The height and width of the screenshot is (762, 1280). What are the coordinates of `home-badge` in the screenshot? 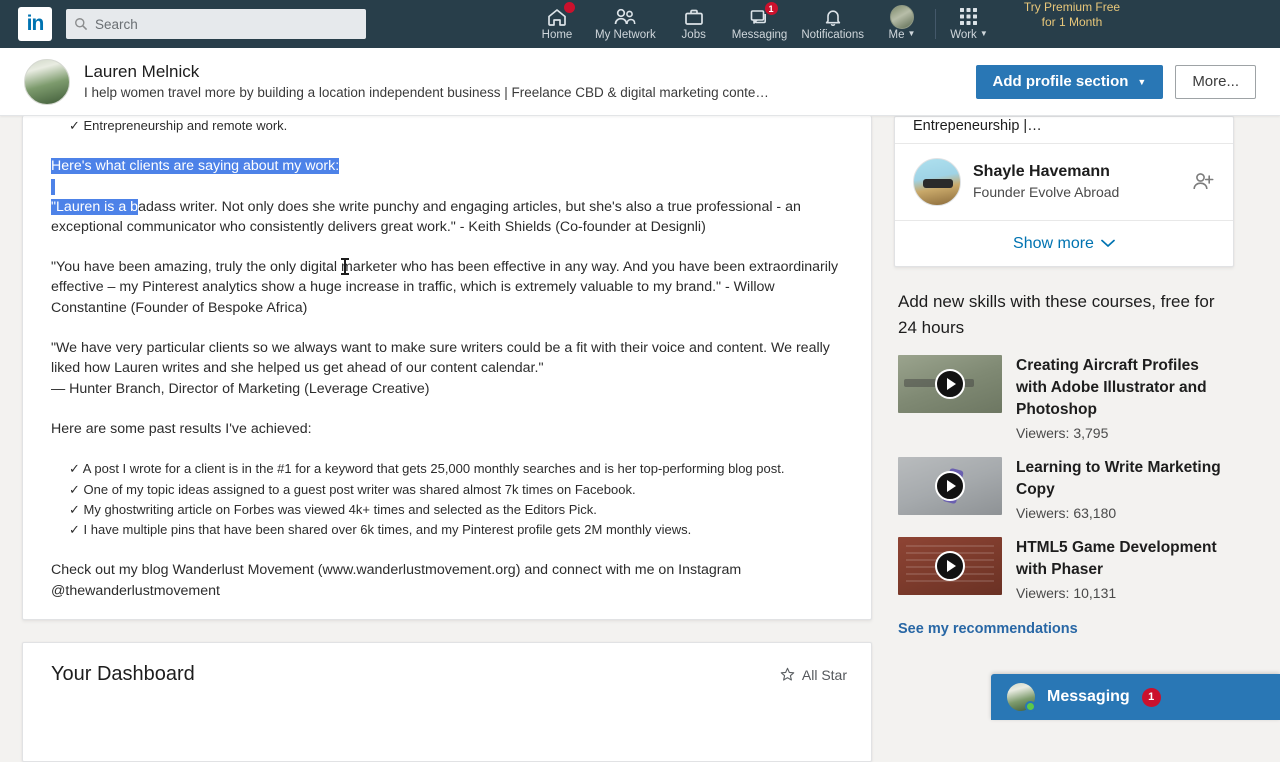 It's located at (569, 7).